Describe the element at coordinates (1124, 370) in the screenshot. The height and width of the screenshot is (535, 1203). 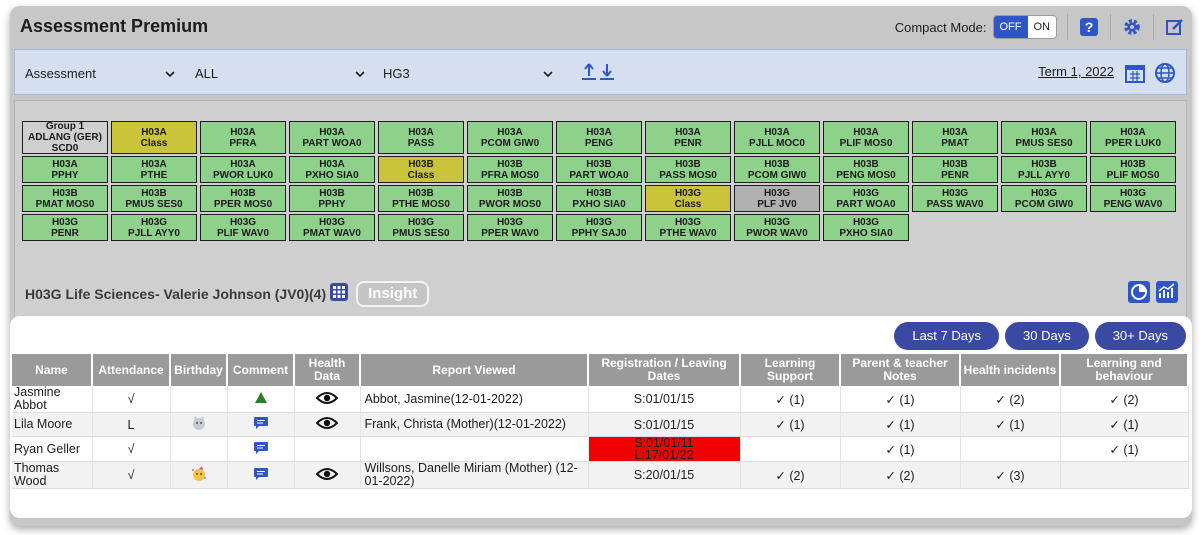
I see `column-header: Learning and behaviour` at that location.